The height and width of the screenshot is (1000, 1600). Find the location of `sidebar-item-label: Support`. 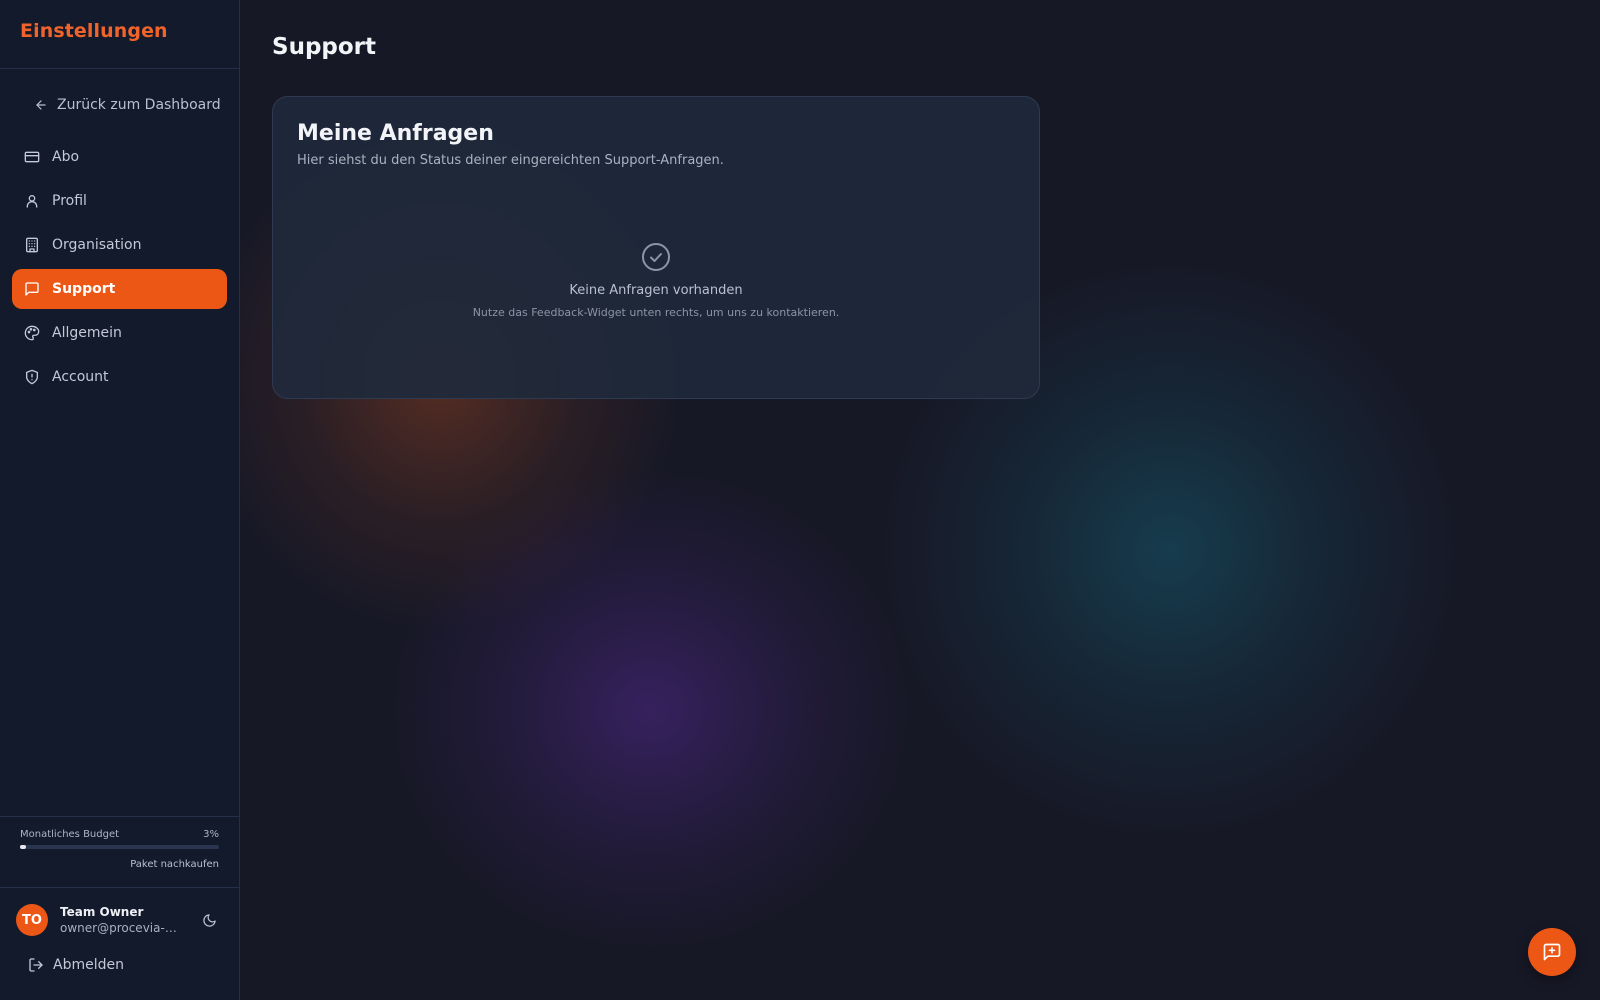

sidebar-item-label: Support is located at coordinates (84, 289).